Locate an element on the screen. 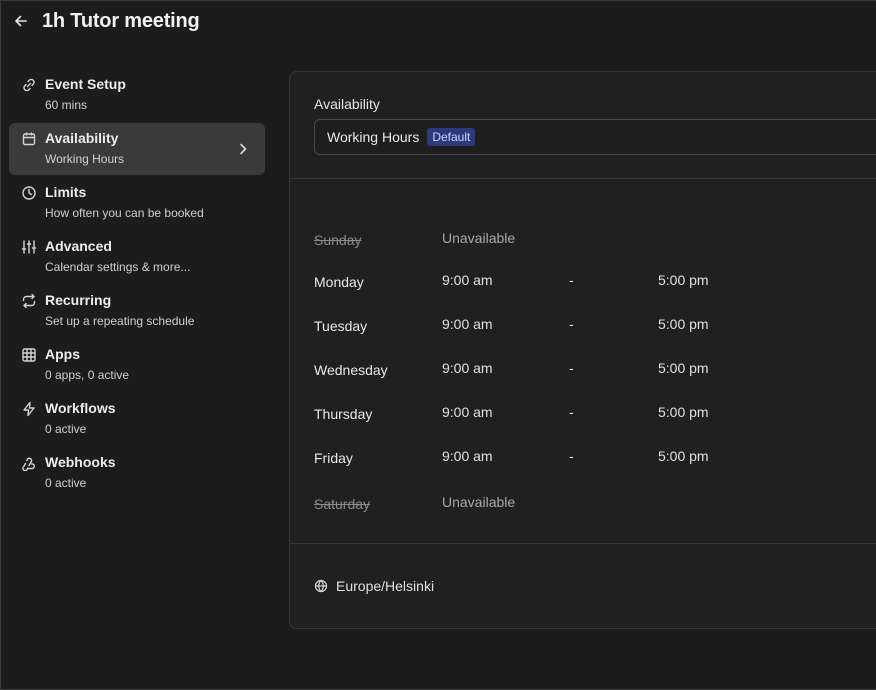 Image resolution: width=876 pixels, height=690 pixels. day-row-thursday: Thursday 9:00 am - 5:00 pm is located at coordinates (564, 414).